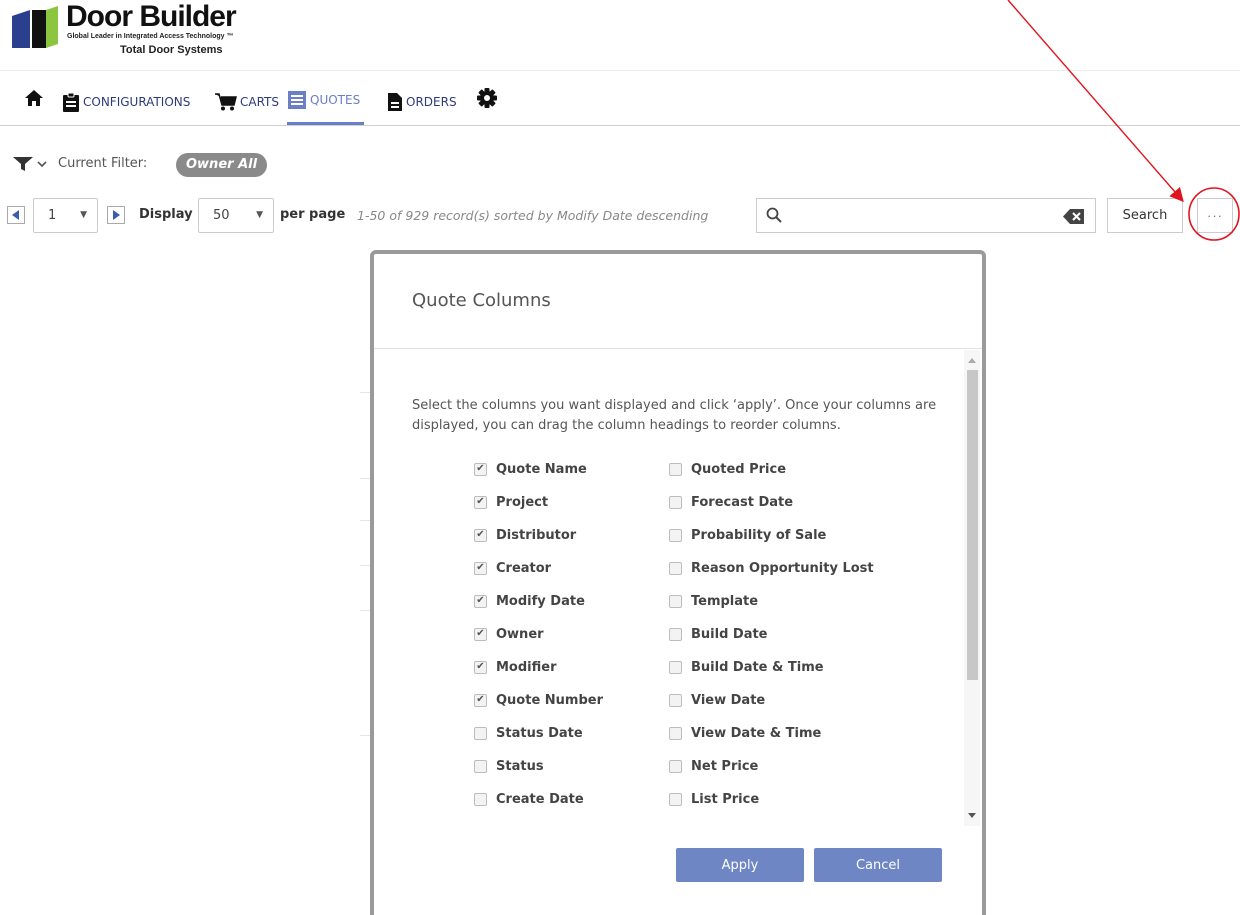 The width and height of the screenshot is (1240, 915). What do you see at coordinates (431, 101) in the screenshot?
I see `nav-orders-label: ORDERS` at bounding box center [431, 101].